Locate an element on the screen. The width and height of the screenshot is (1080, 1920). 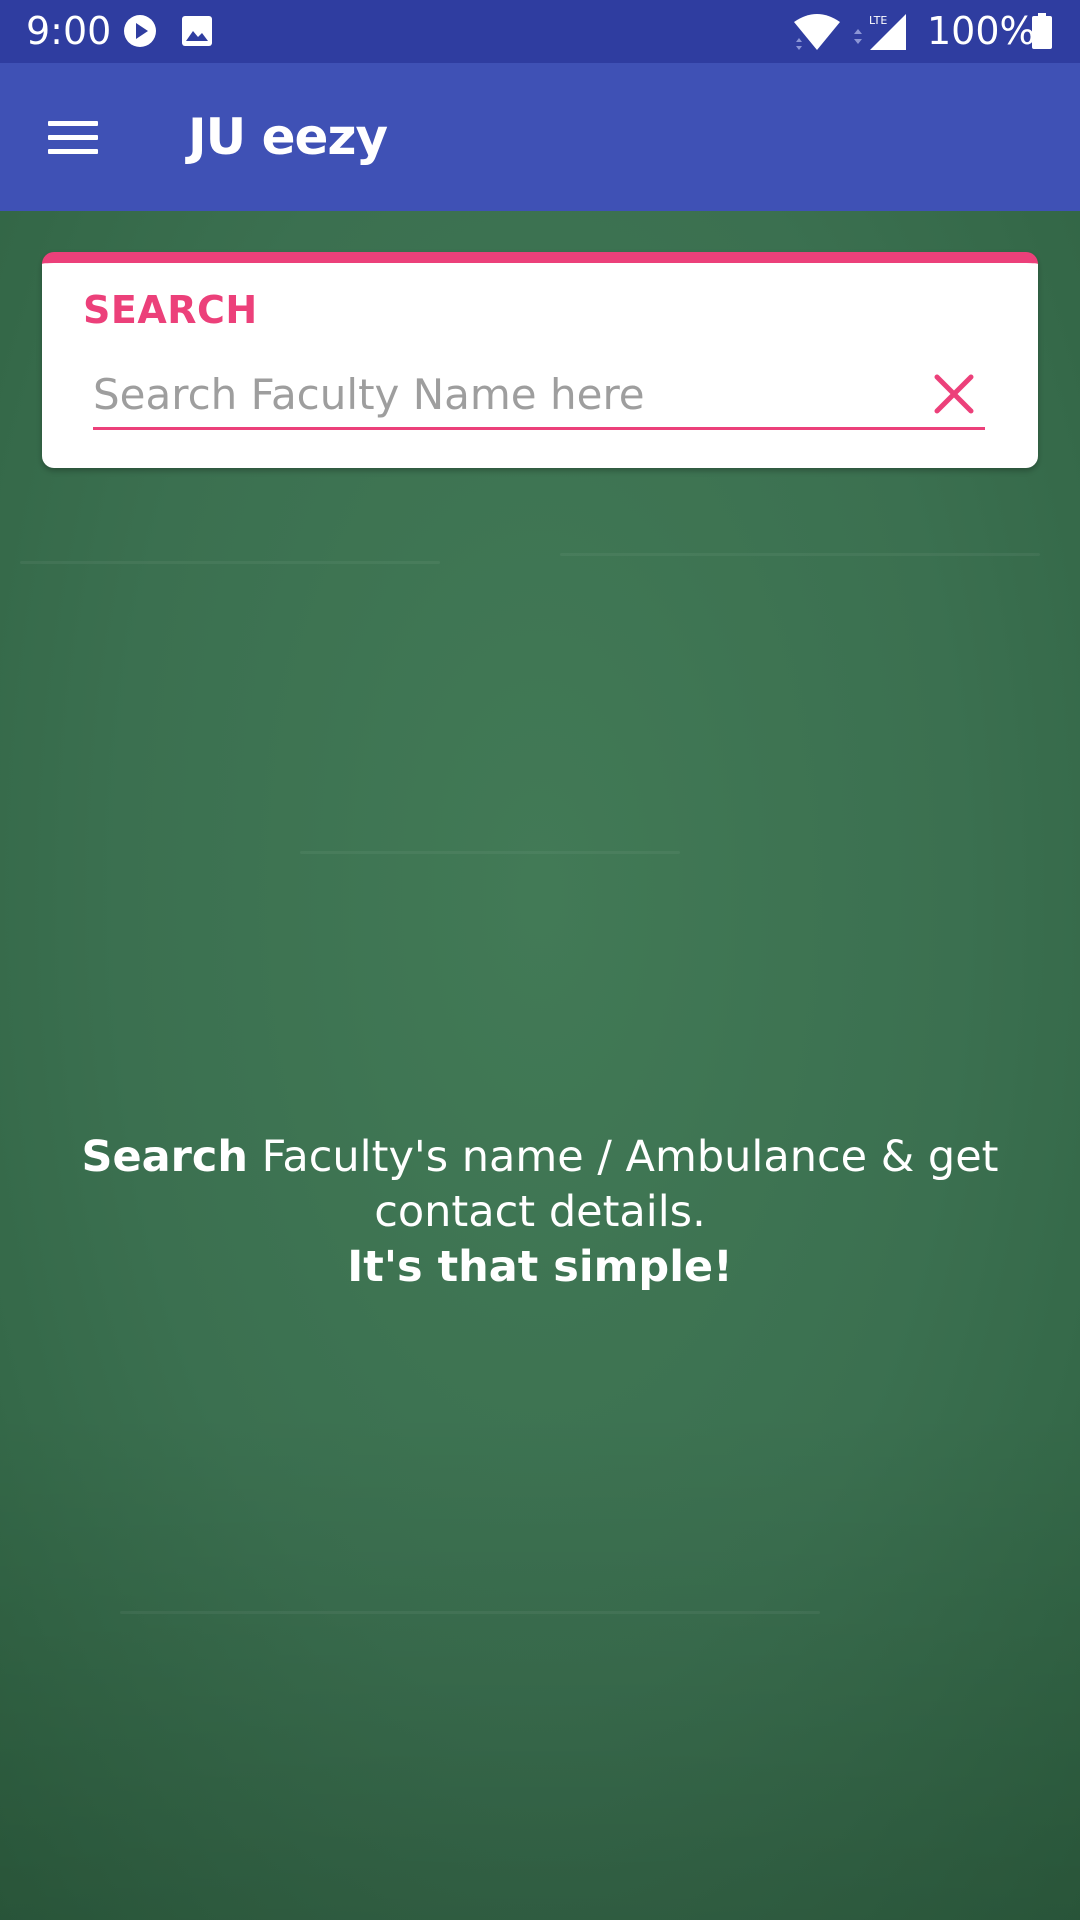
network-type-label: LTE is located at coordinates (878, 20).